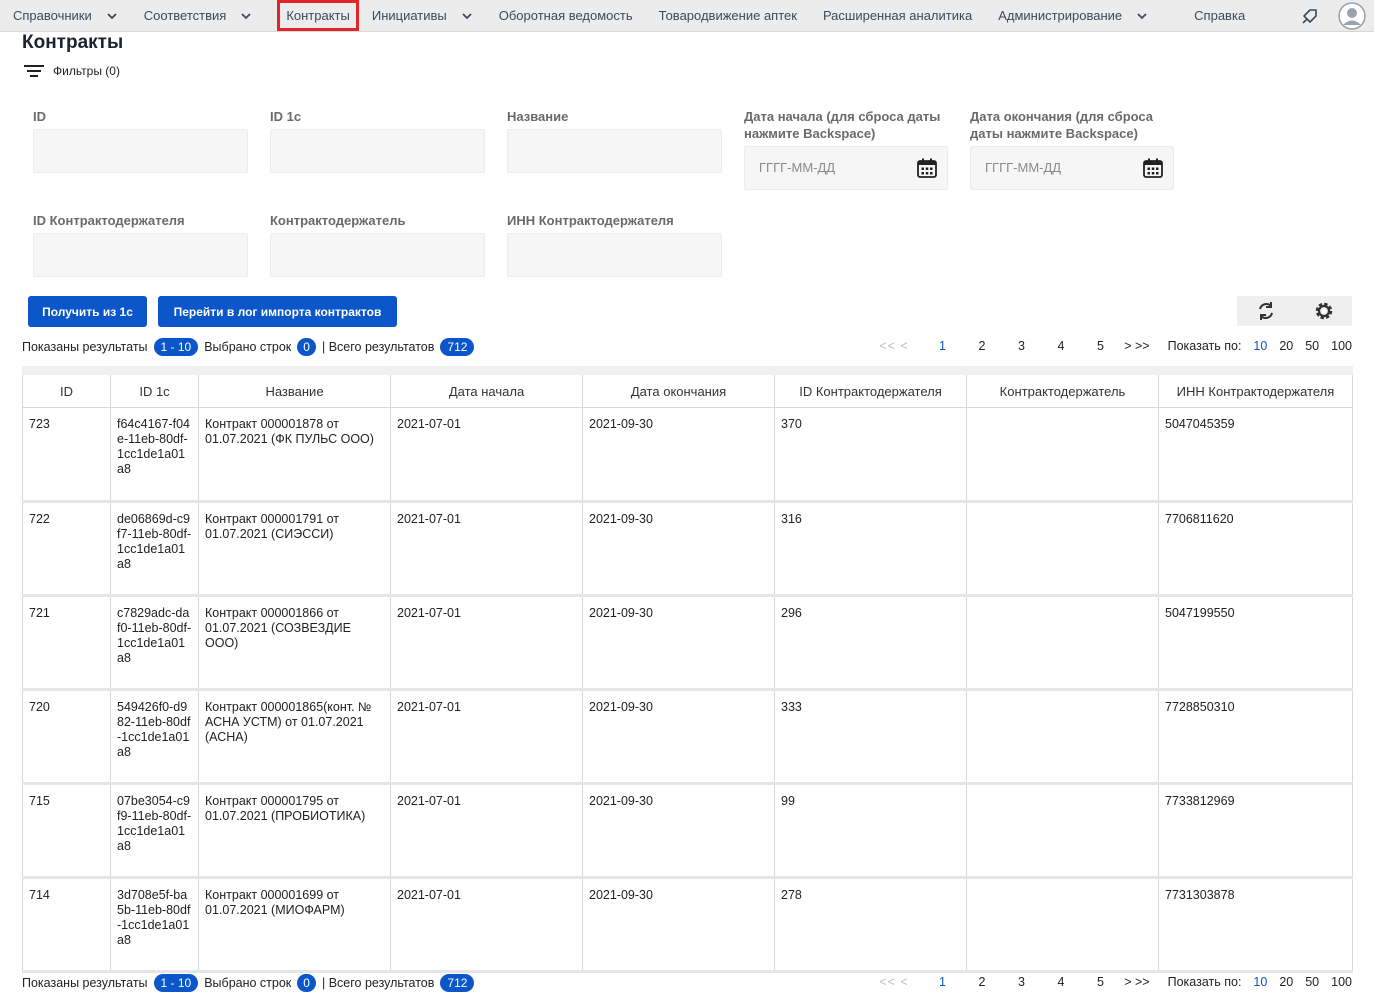  Describe the element at coordinates (486, 549) in the screenshot. I see `table-cell: 2021-07-01` at that location.